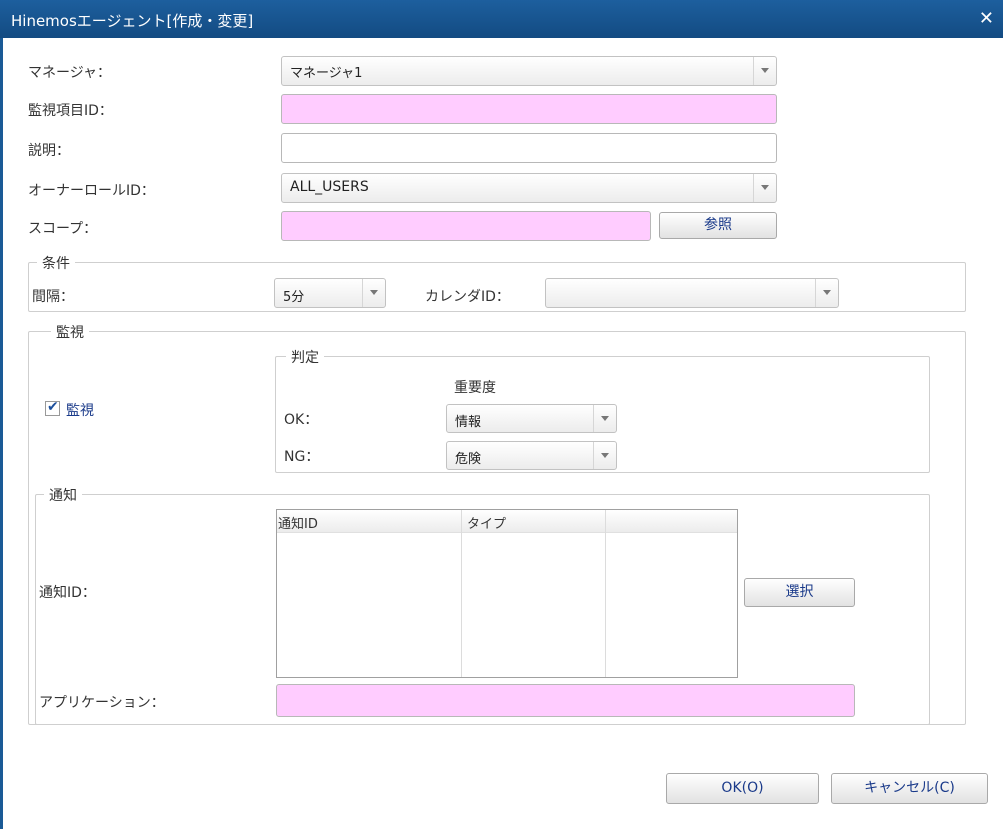 This screenshot has height=829, width=1003. I want to click on ng-priority-value: 危険, so click(468, 459).